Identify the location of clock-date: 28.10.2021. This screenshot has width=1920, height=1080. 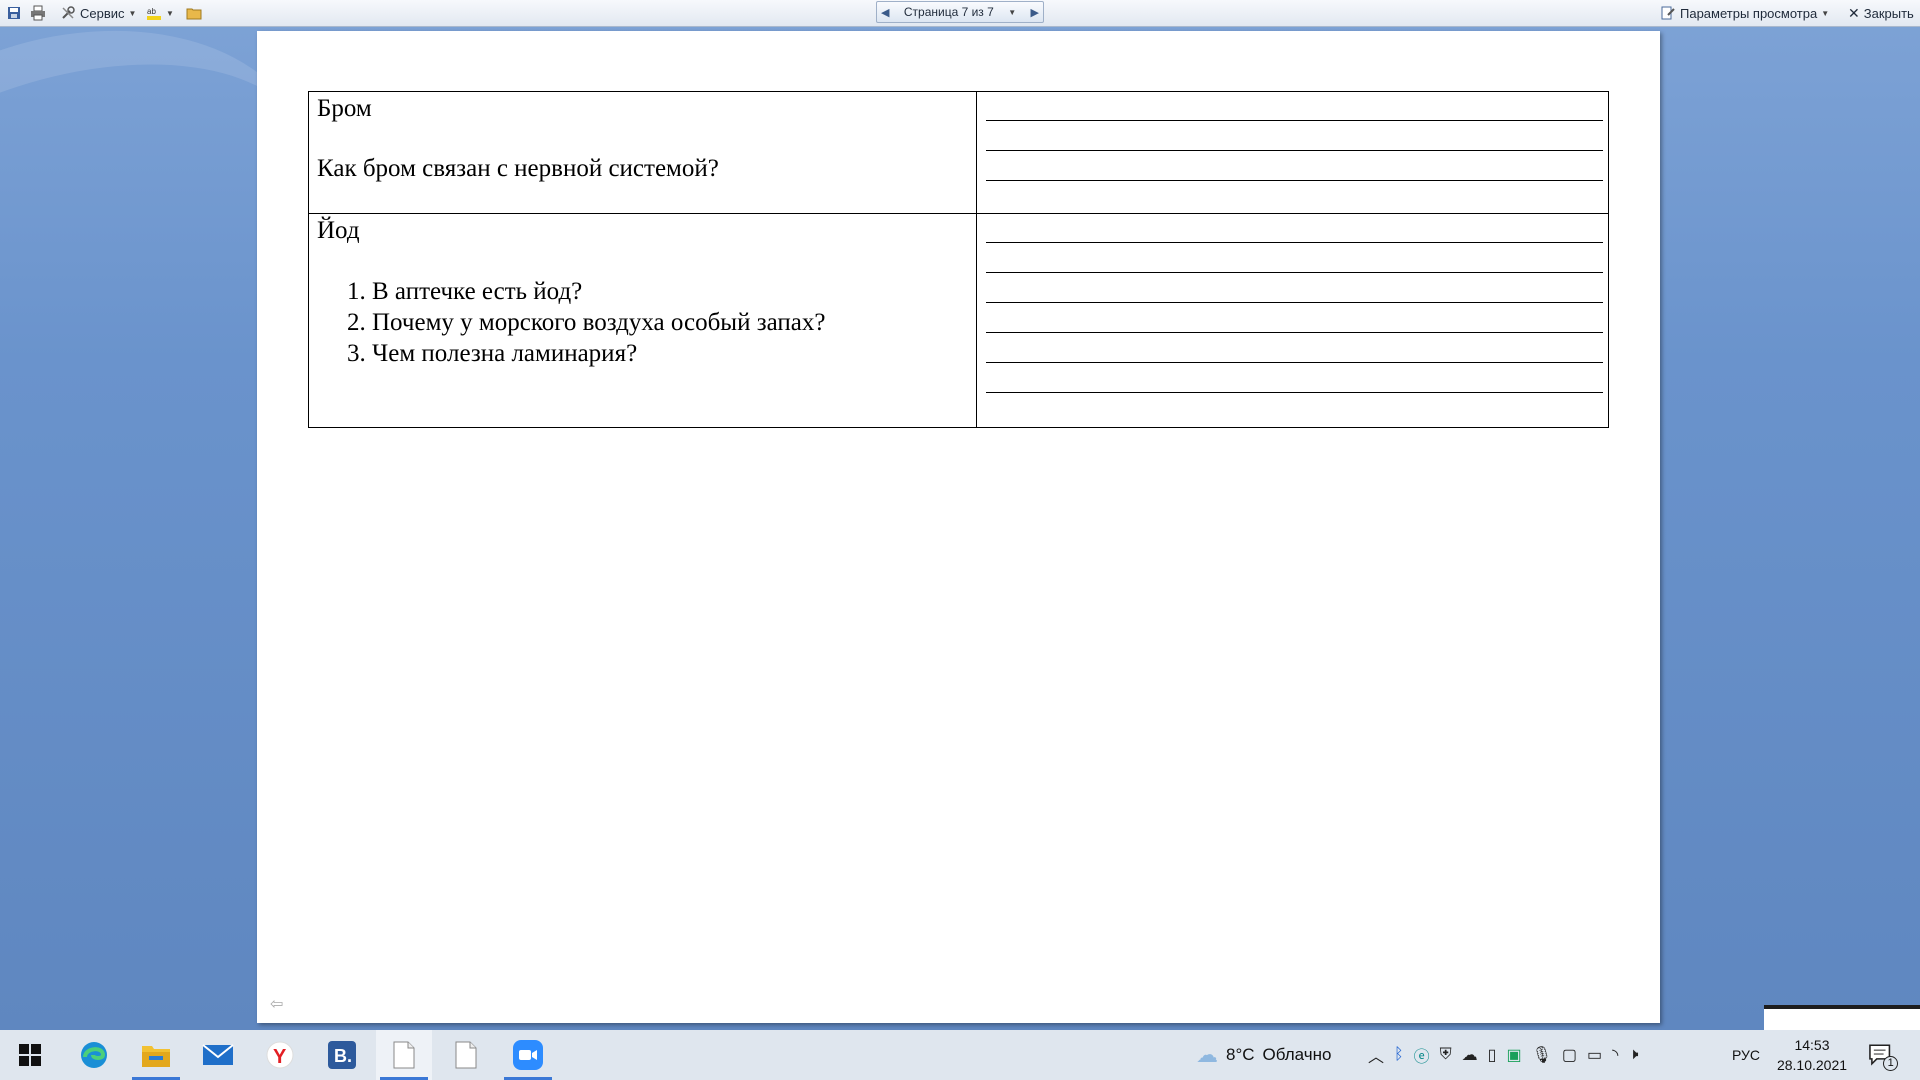
(1812, 1065).